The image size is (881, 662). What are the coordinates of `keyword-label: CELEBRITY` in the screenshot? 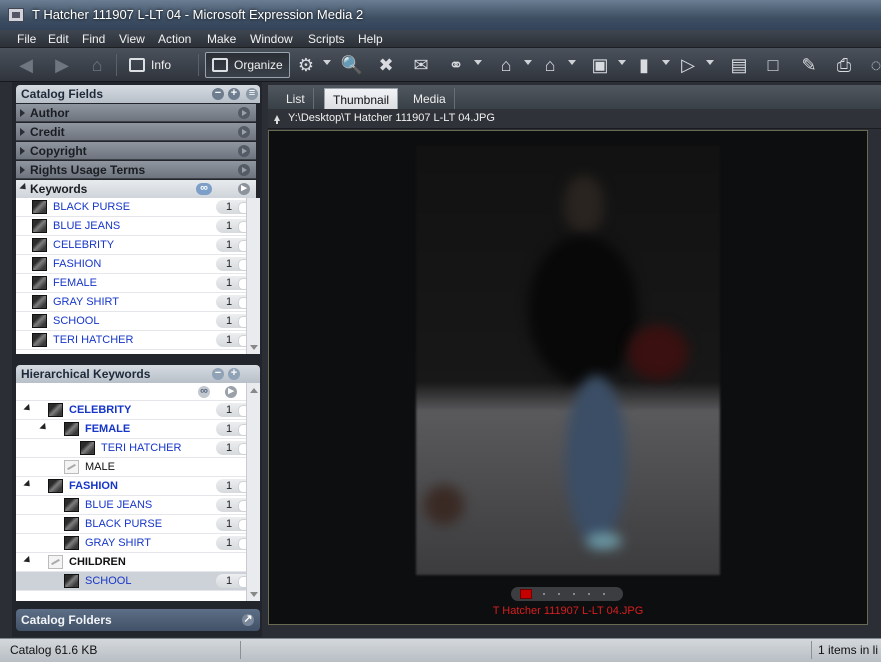 It's located at (83, 245).